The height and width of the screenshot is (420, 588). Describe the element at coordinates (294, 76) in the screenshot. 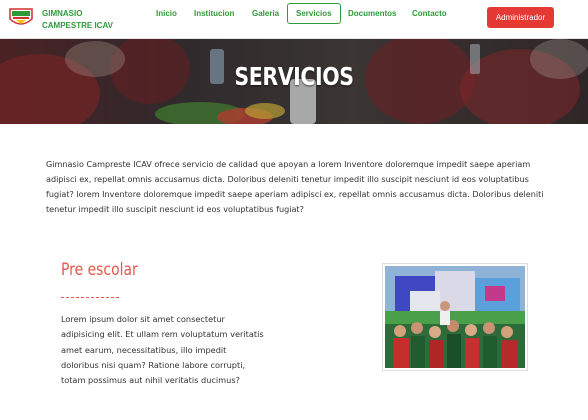

I see `hero-title: SERVICIOS` at that location.